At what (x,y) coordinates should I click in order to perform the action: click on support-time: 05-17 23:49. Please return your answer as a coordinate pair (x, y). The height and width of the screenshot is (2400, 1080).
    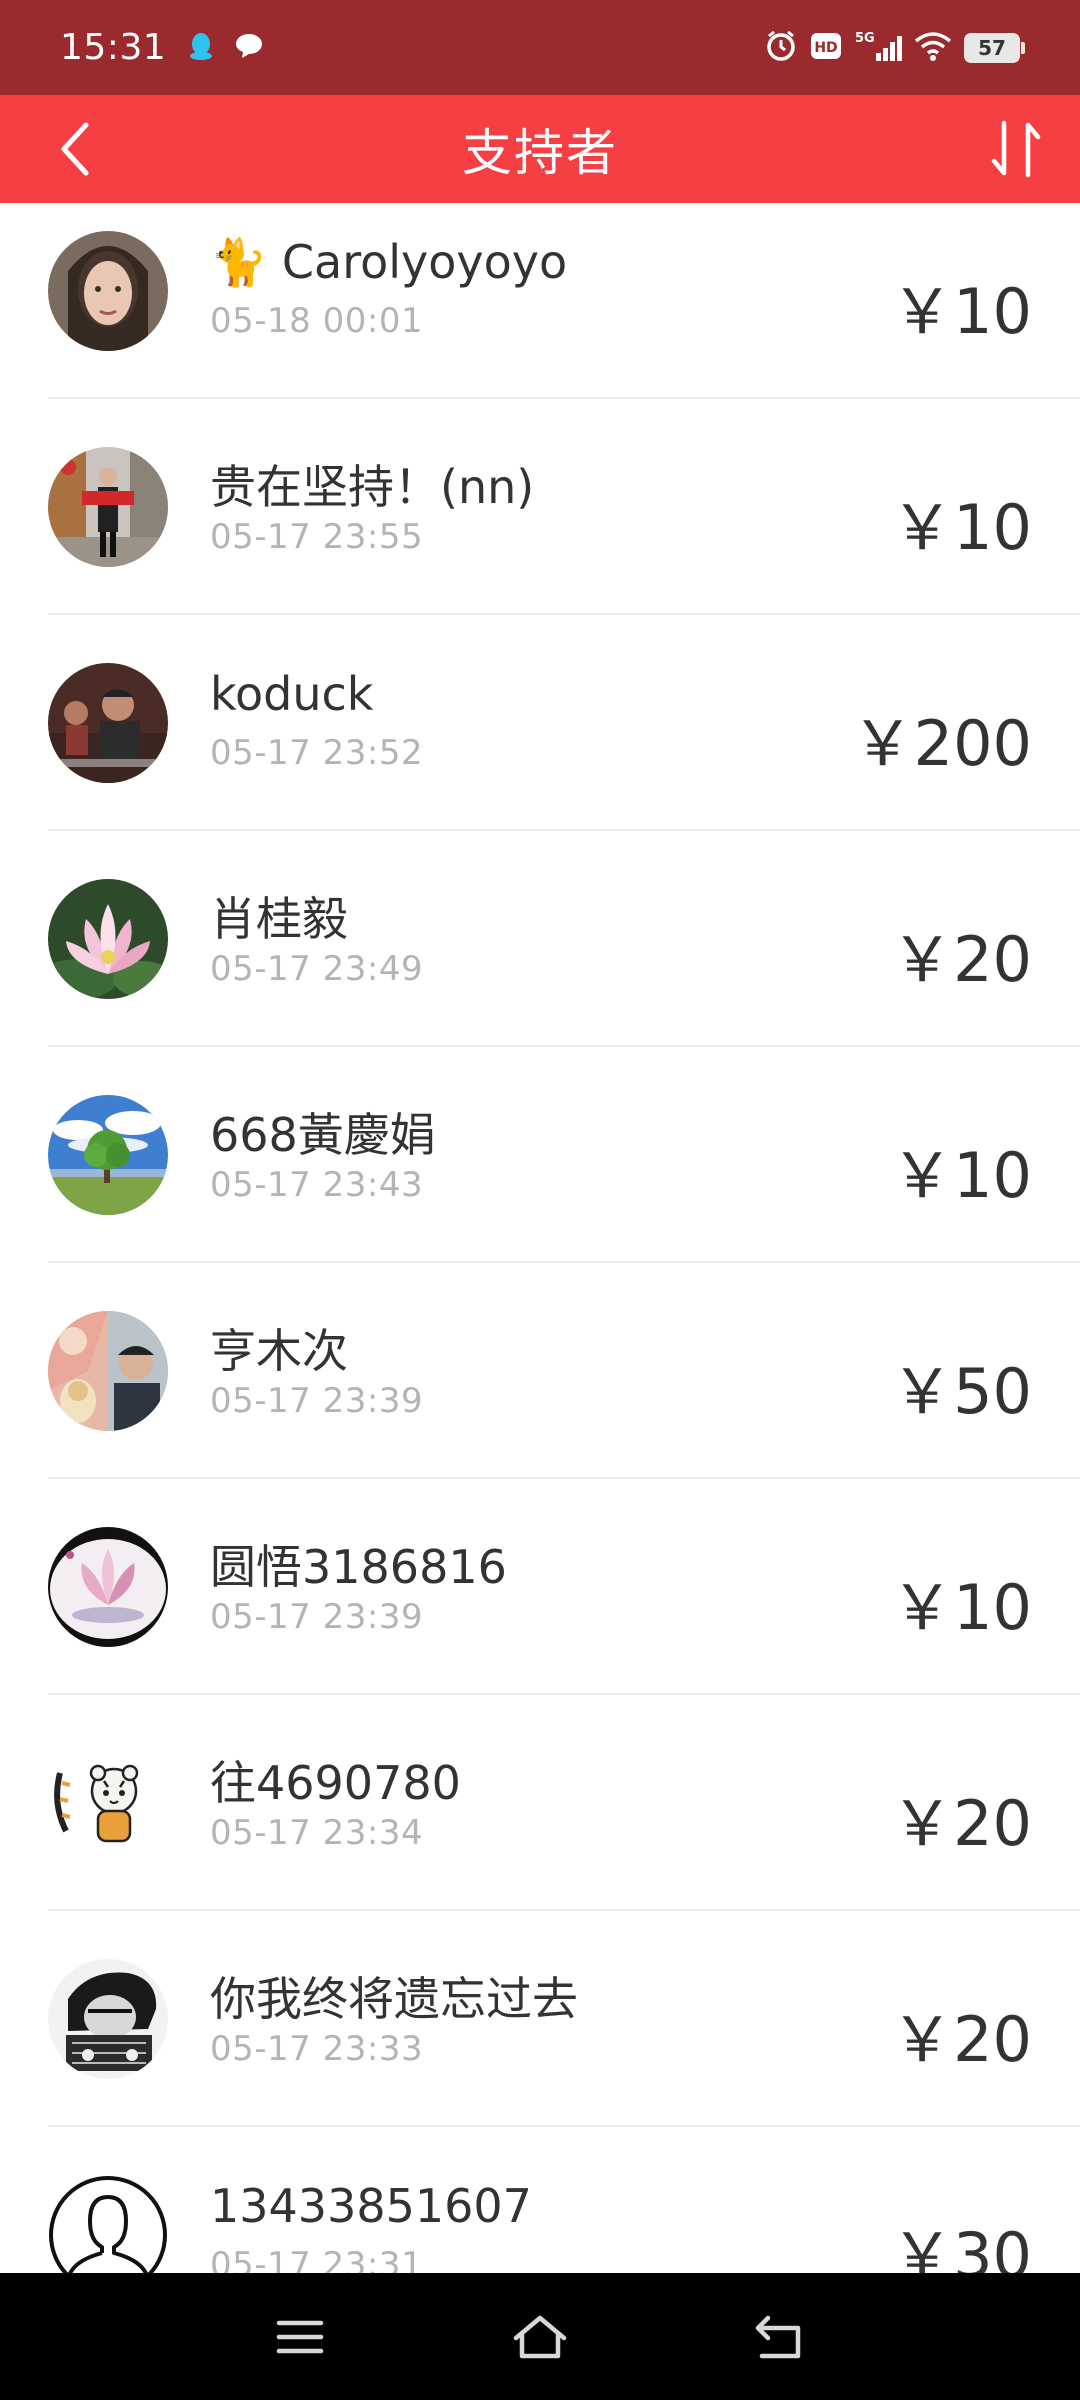
    Looking at the image, I should click on (317, 969).